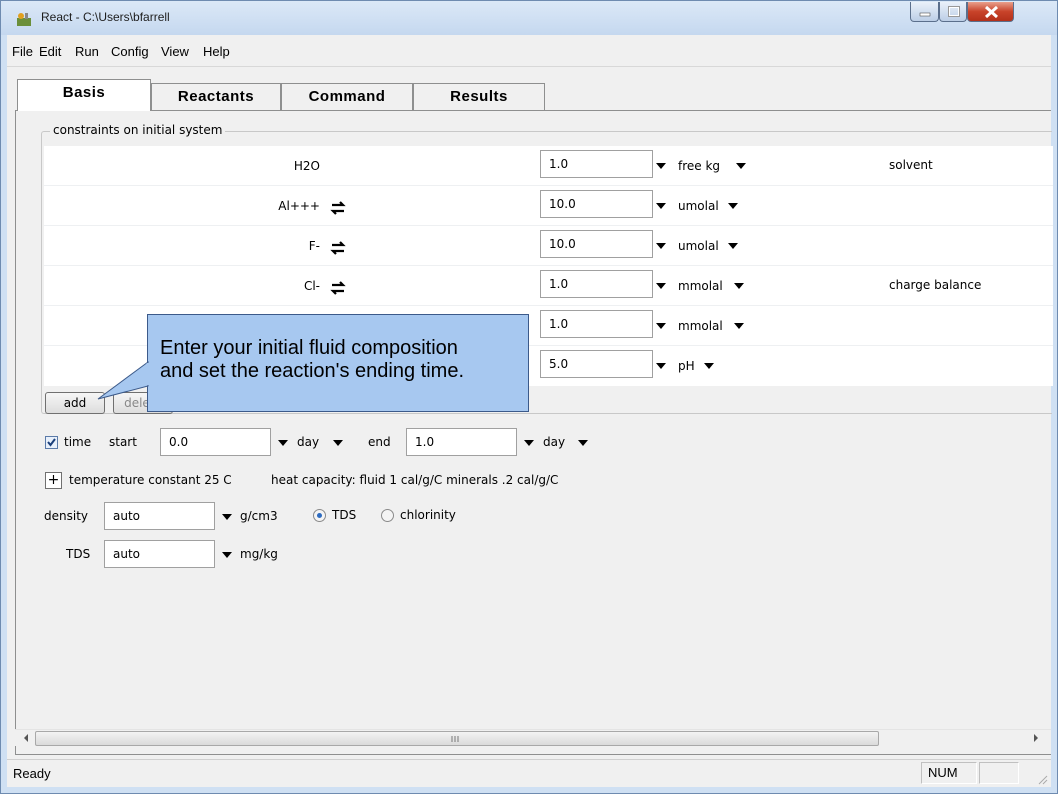 The width and height of the screenshot is (1058, 794). What do you see at coordinates (259, 516) in the screenshot?
I see `density-unit: g/cm3` at bounding box center [259, 516].